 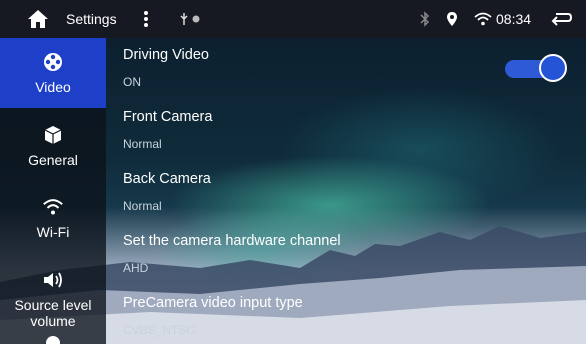 What do you see at coordinates (184, 19) in the screenshot?
I see `usb-icon` at bounding box center [184, 19].